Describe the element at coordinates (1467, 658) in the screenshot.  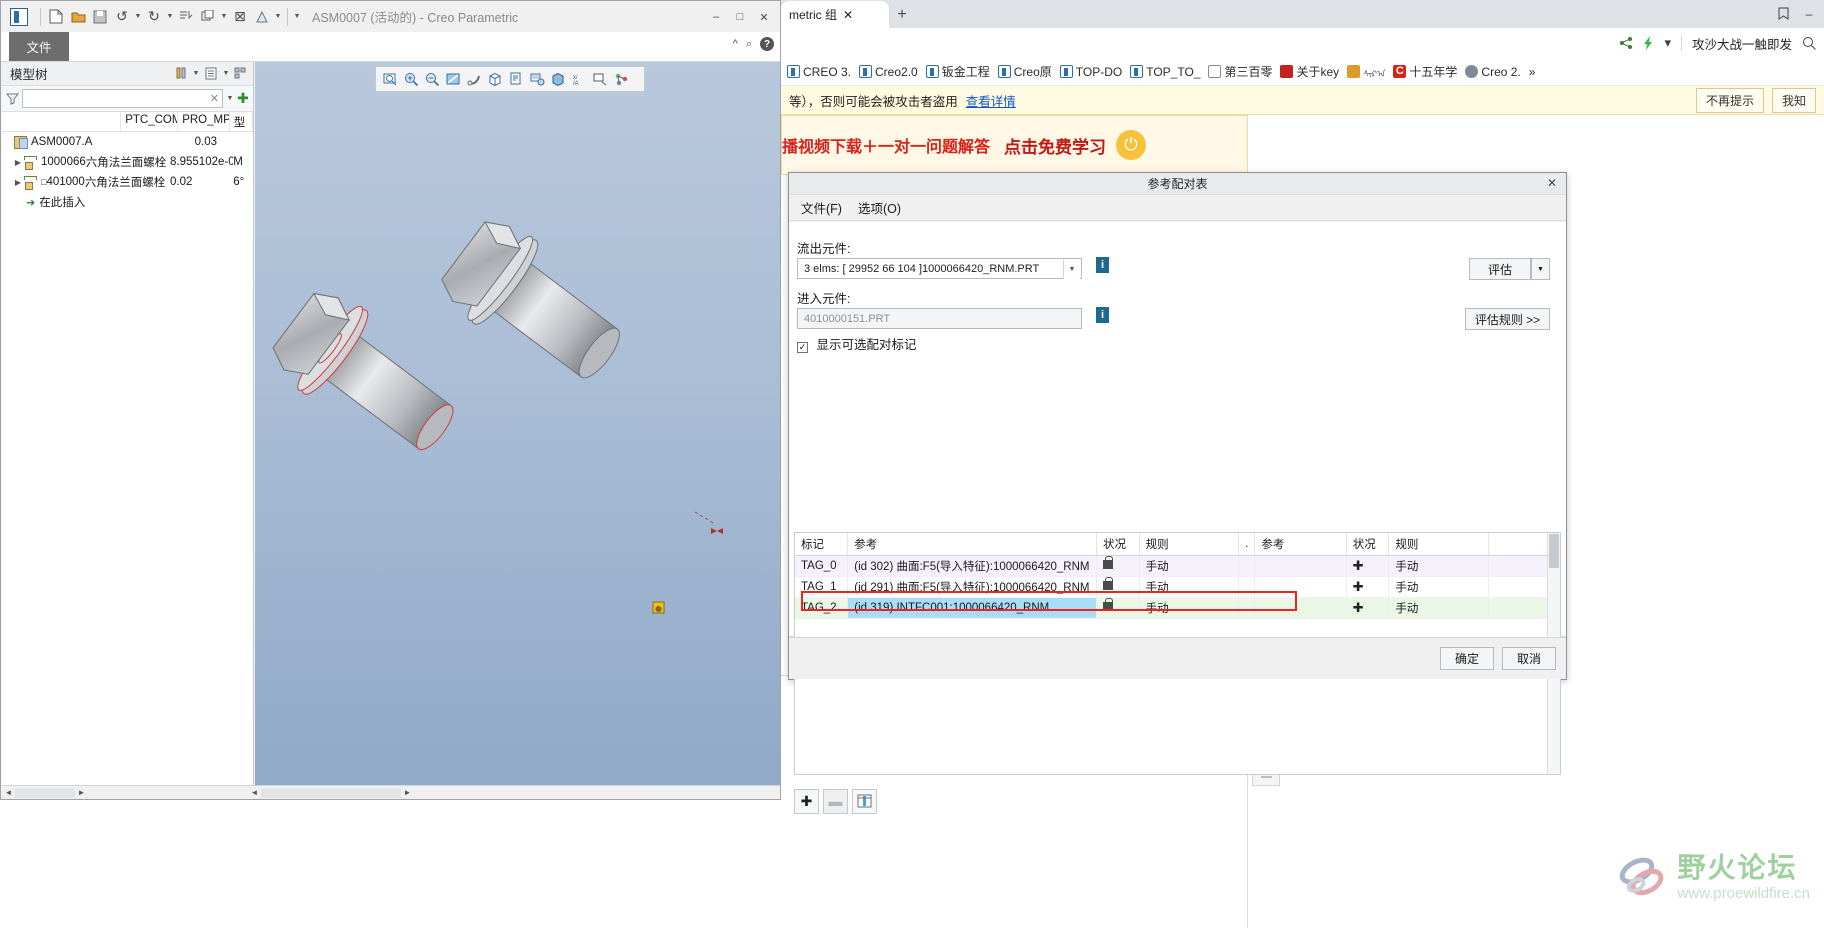
I see `ok-button: 确定` at that location.